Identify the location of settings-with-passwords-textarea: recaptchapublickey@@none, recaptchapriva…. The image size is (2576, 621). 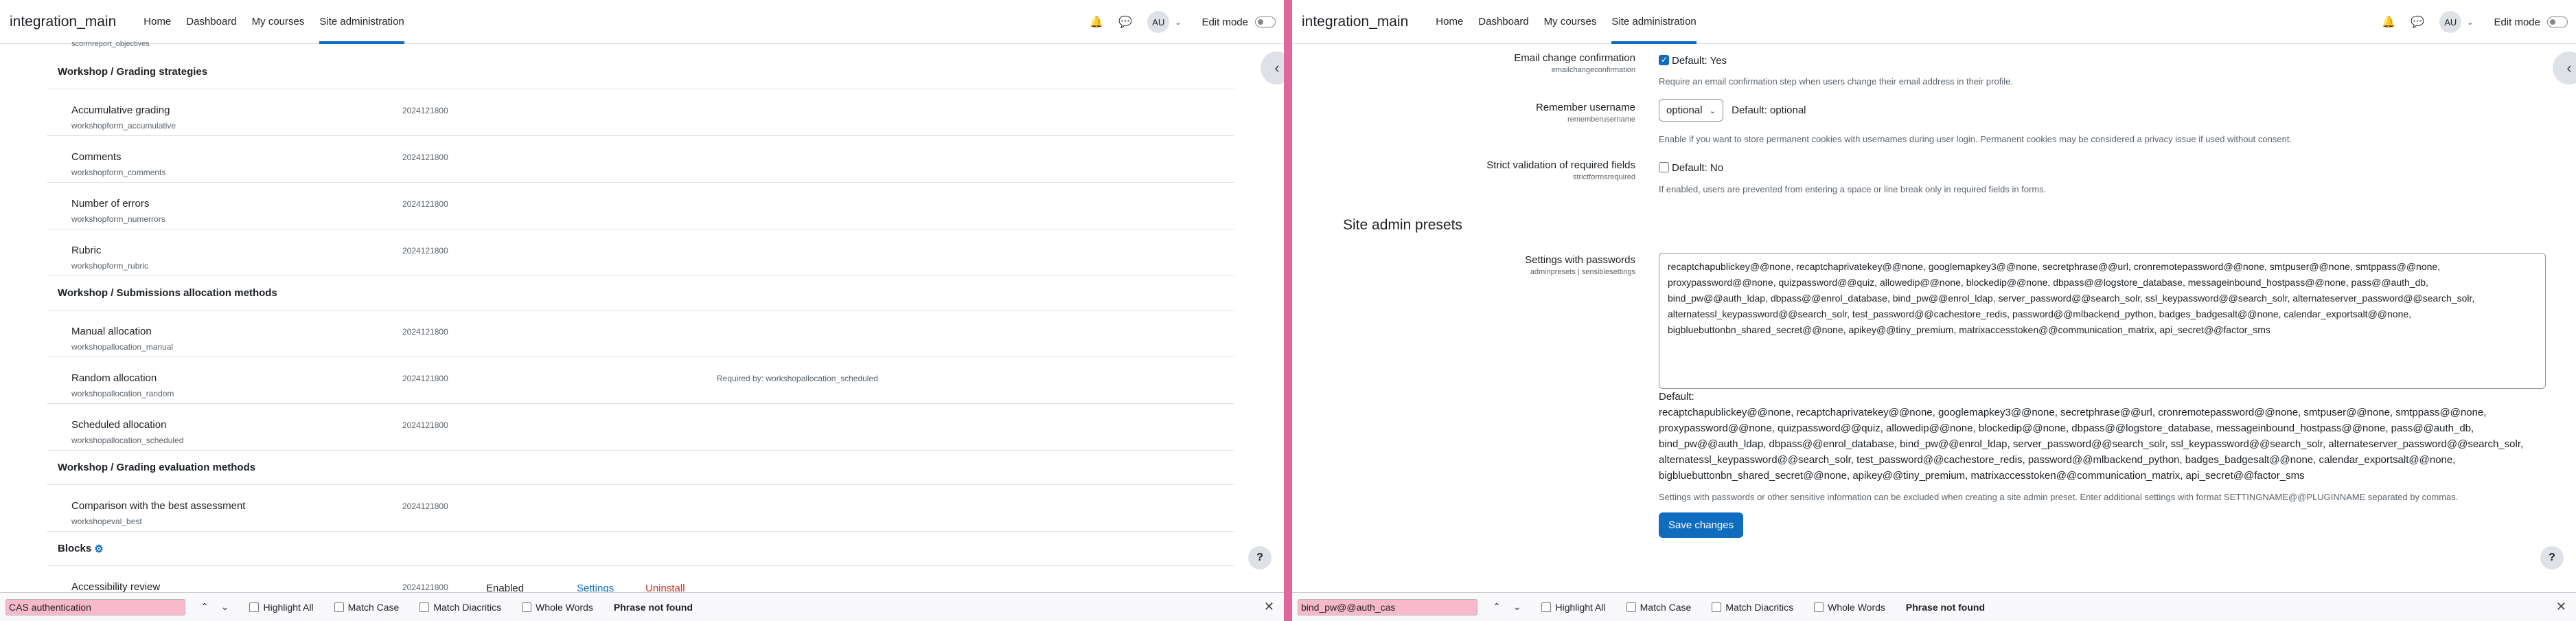
(2102, 321).